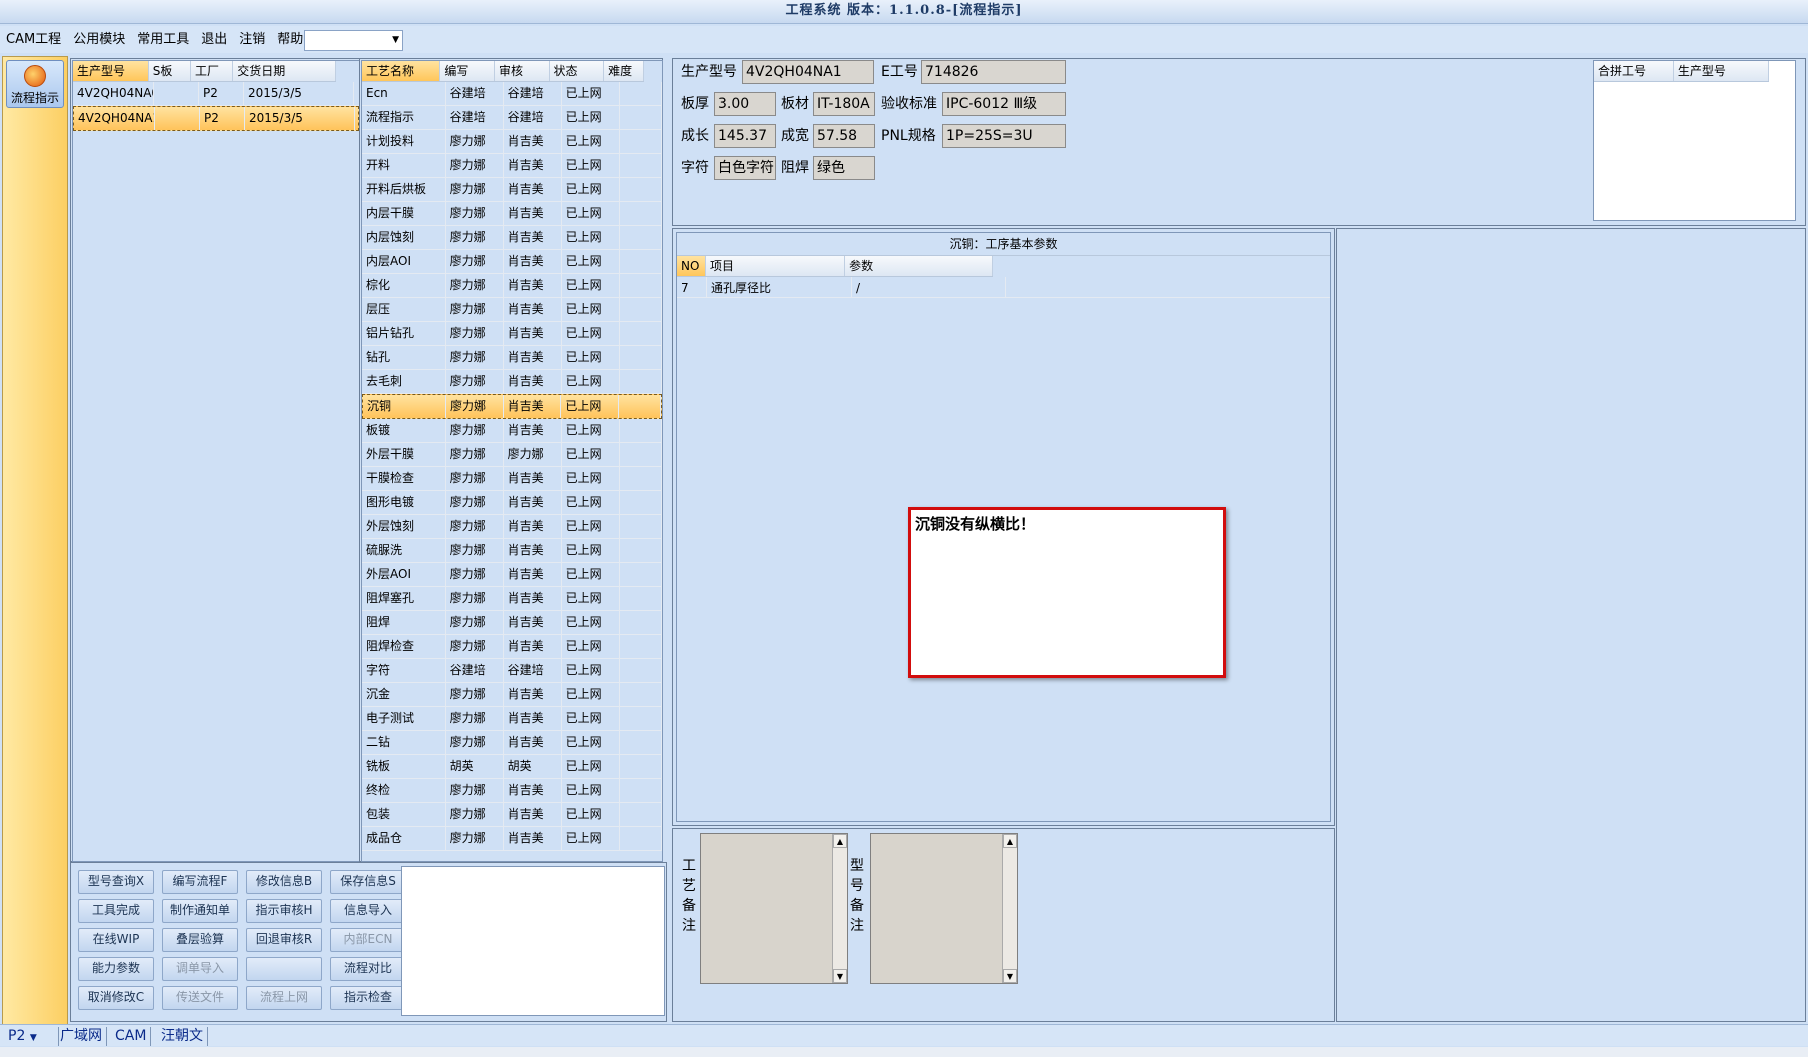  What do you see at coordinates (200, 911) in the screenshot?
I see `action-button: 制作通知单` at bounding box center [200, 911].